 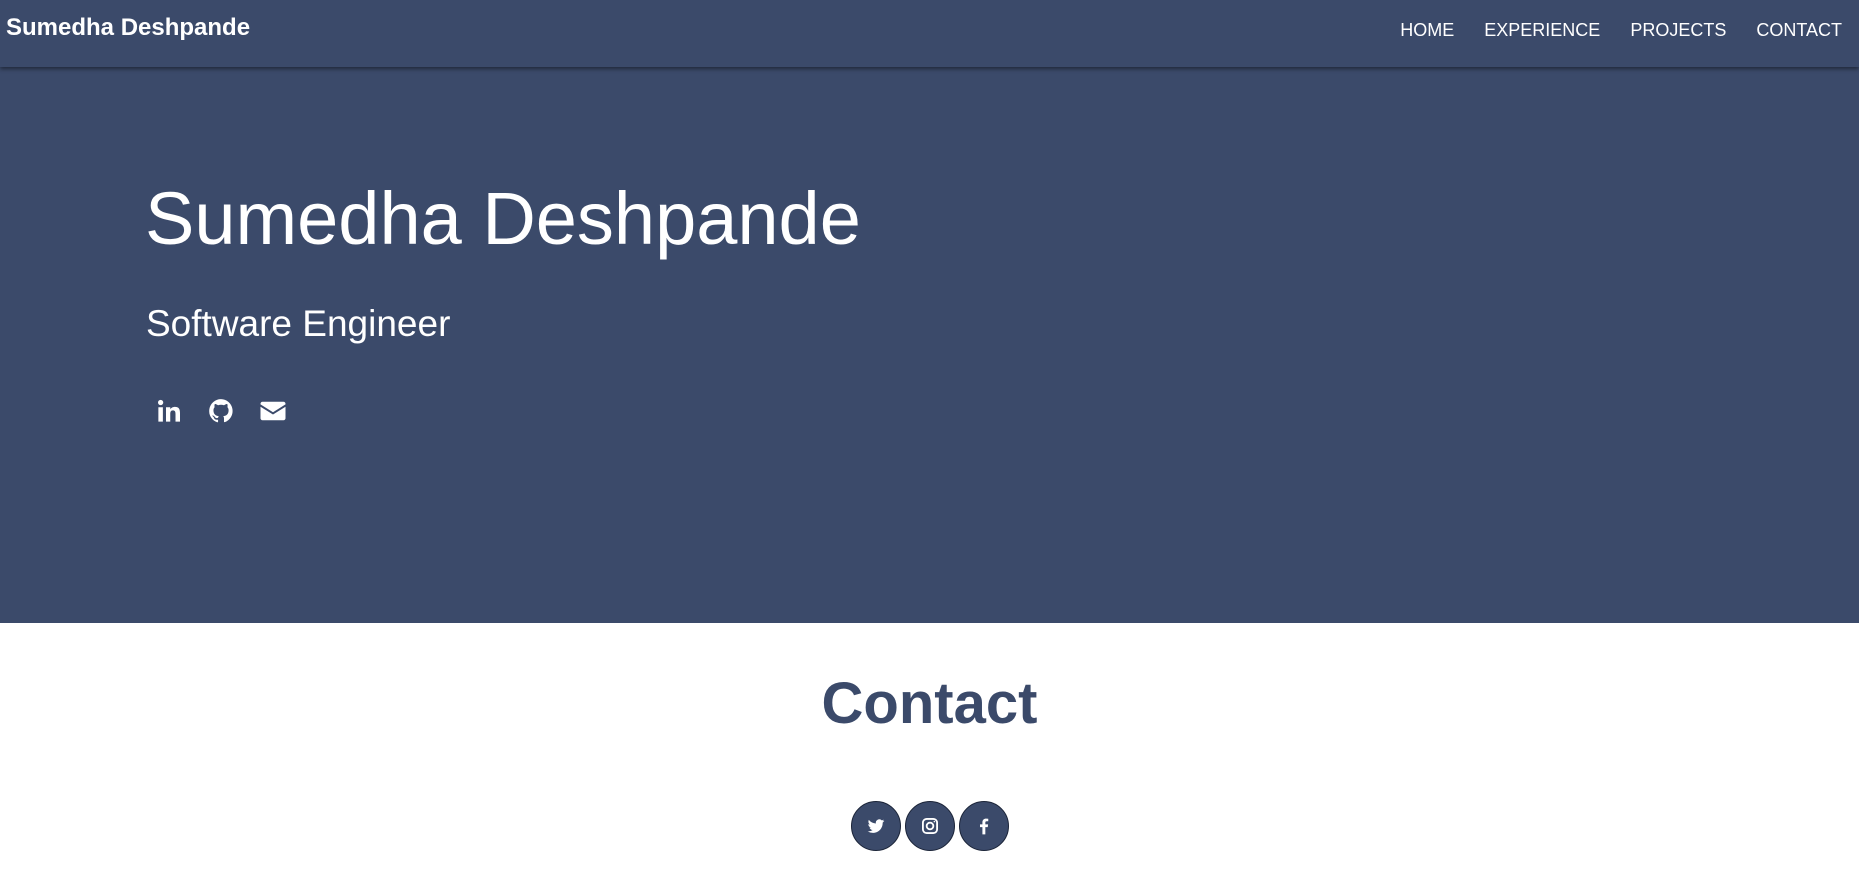 What do you see at coordinates (1678, 30) in the screenshot?
I see `nav-link-projects: PROJECTS` at bounding box center [1678, 30].